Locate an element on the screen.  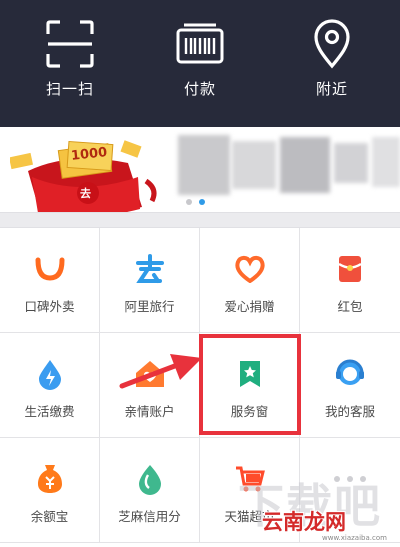
grid-item-customer-service: 我的客服 is located at coordinates (350, 385).